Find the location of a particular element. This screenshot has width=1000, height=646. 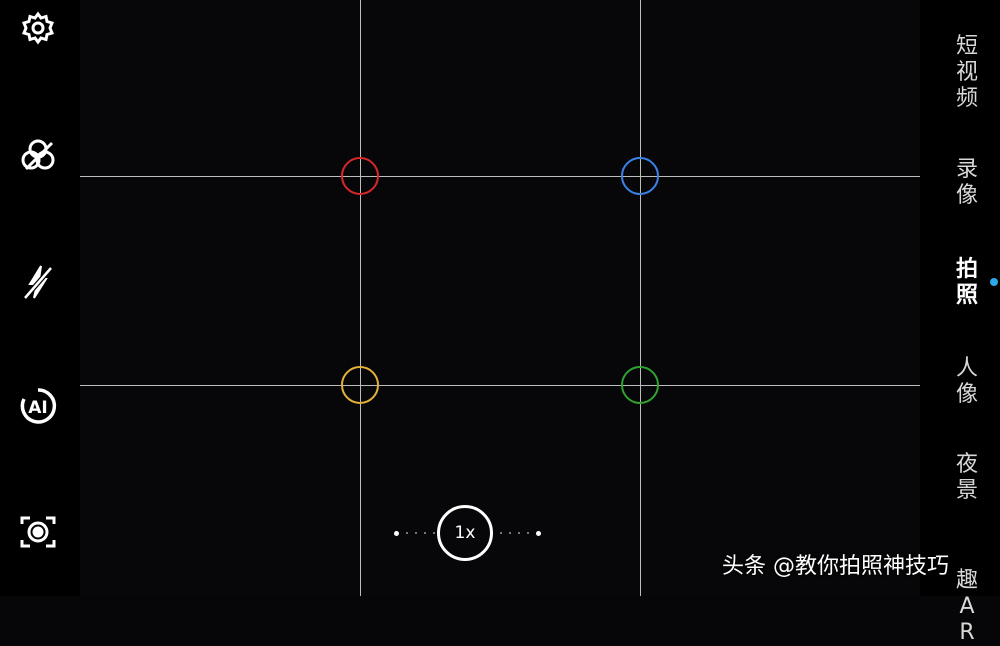

focus-ring-green is located at coordinates (640, 385).